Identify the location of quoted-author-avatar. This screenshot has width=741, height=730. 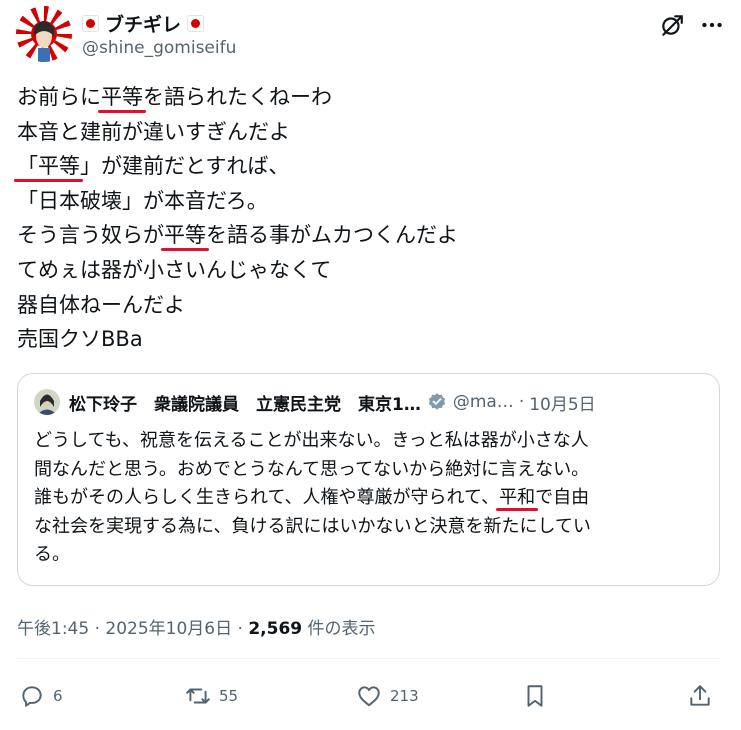
(47, 402).